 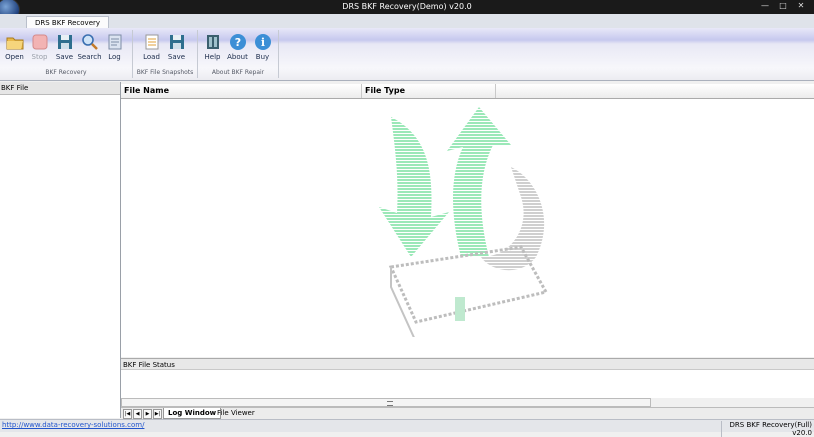 I want to click on load-icon, so click(x=151, y=42).